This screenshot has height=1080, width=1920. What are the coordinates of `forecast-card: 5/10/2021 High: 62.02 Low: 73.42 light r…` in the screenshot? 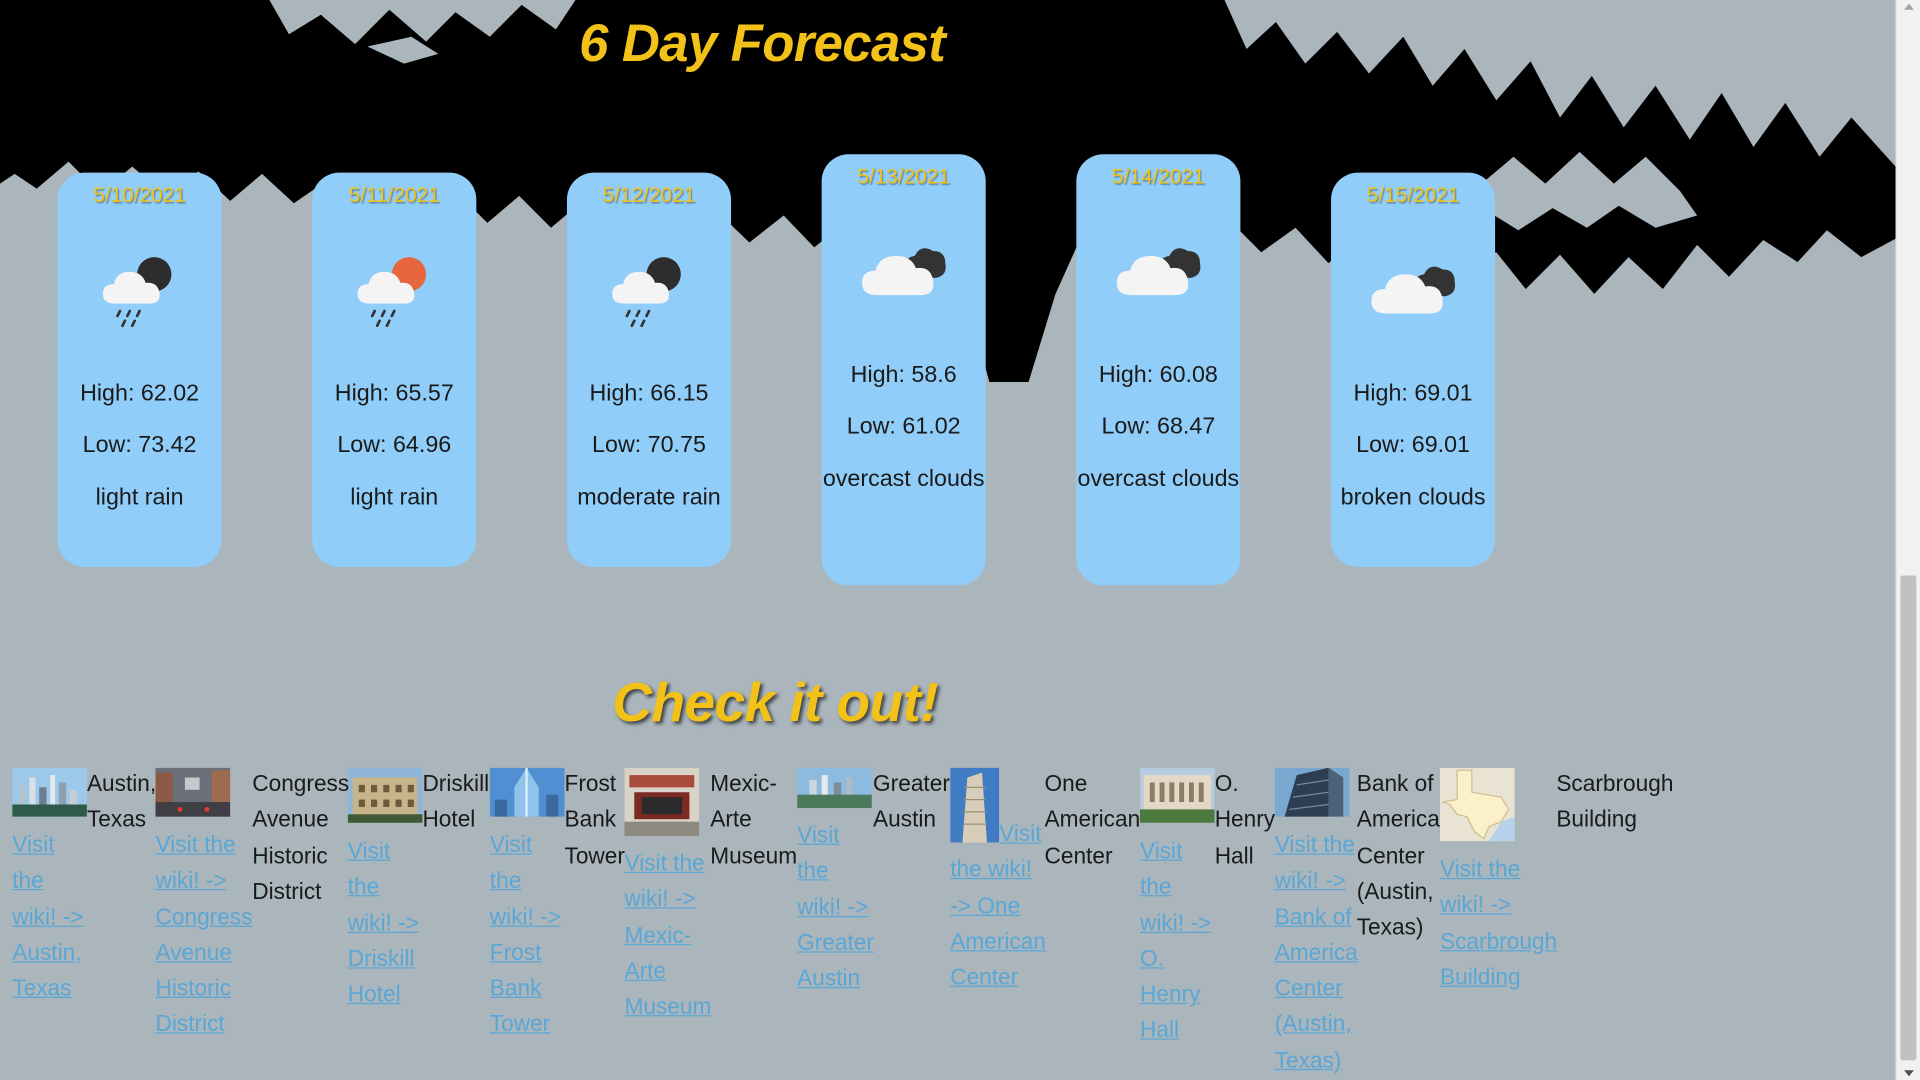 It's located at (139, 369).